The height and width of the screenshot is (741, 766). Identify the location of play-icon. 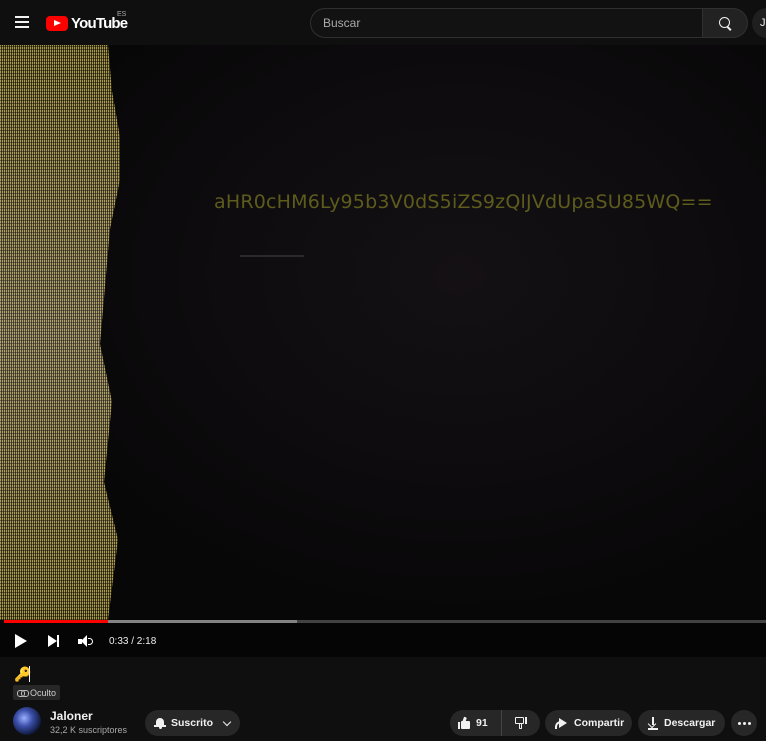
(21, 641).